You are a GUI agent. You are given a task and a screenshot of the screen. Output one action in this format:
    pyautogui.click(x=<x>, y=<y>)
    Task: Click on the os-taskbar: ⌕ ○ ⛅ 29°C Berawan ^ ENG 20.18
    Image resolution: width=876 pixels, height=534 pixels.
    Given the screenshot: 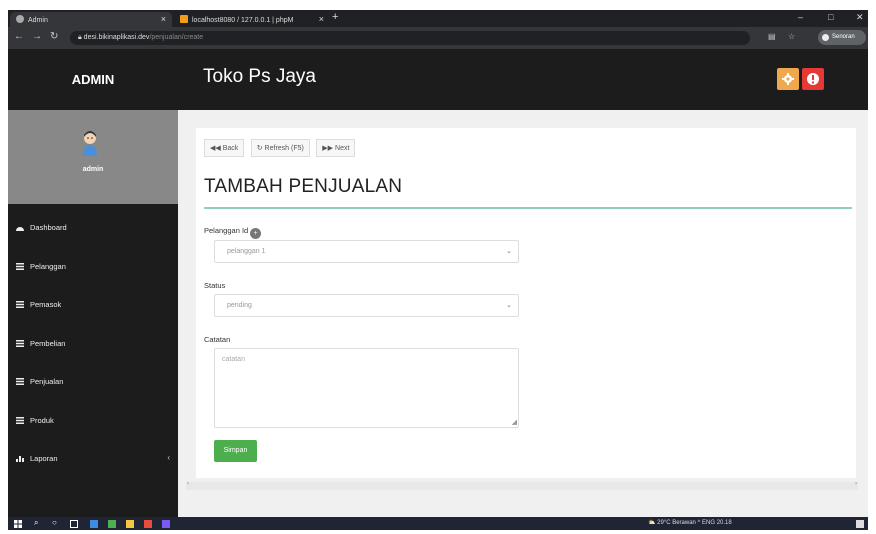 What is the action you would take?
    pyautogui.click(x=438, y=523)
    